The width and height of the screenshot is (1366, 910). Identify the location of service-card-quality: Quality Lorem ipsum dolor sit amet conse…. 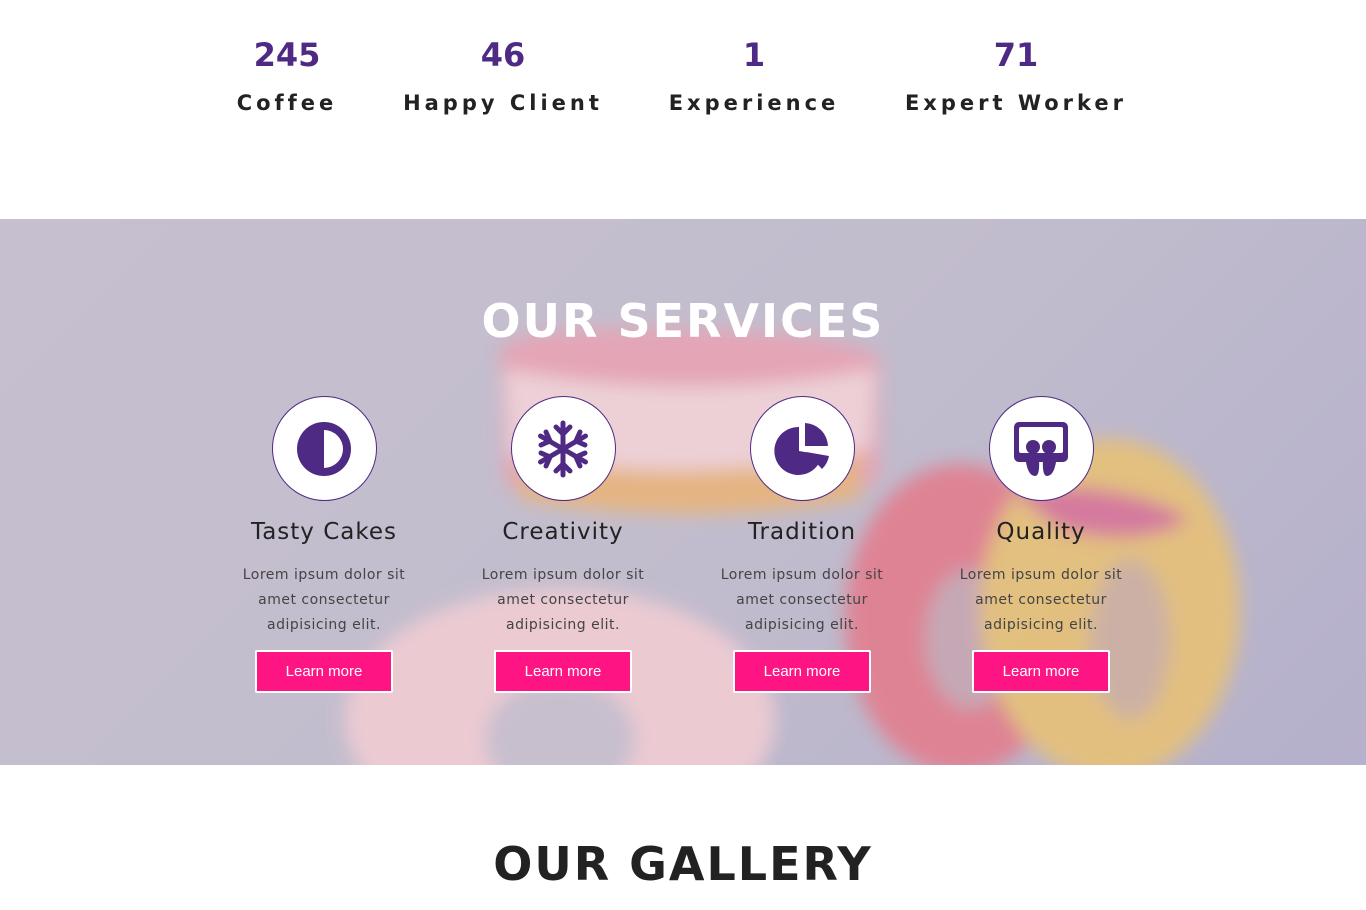
(1041, 544).